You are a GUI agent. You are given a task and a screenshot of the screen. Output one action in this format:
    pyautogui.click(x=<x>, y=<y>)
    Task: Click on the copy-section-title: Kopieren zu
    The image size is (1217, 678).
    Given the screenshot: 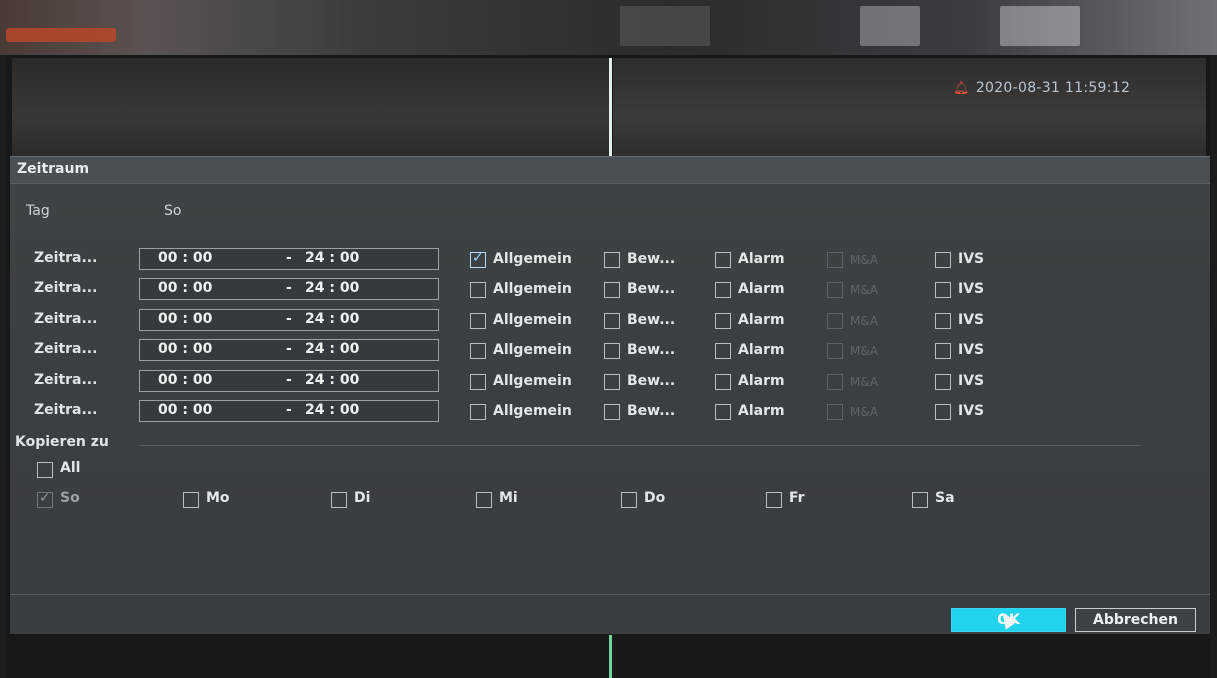 What is the action you would take?
    pyautogui.click(x=62, y=442)
    